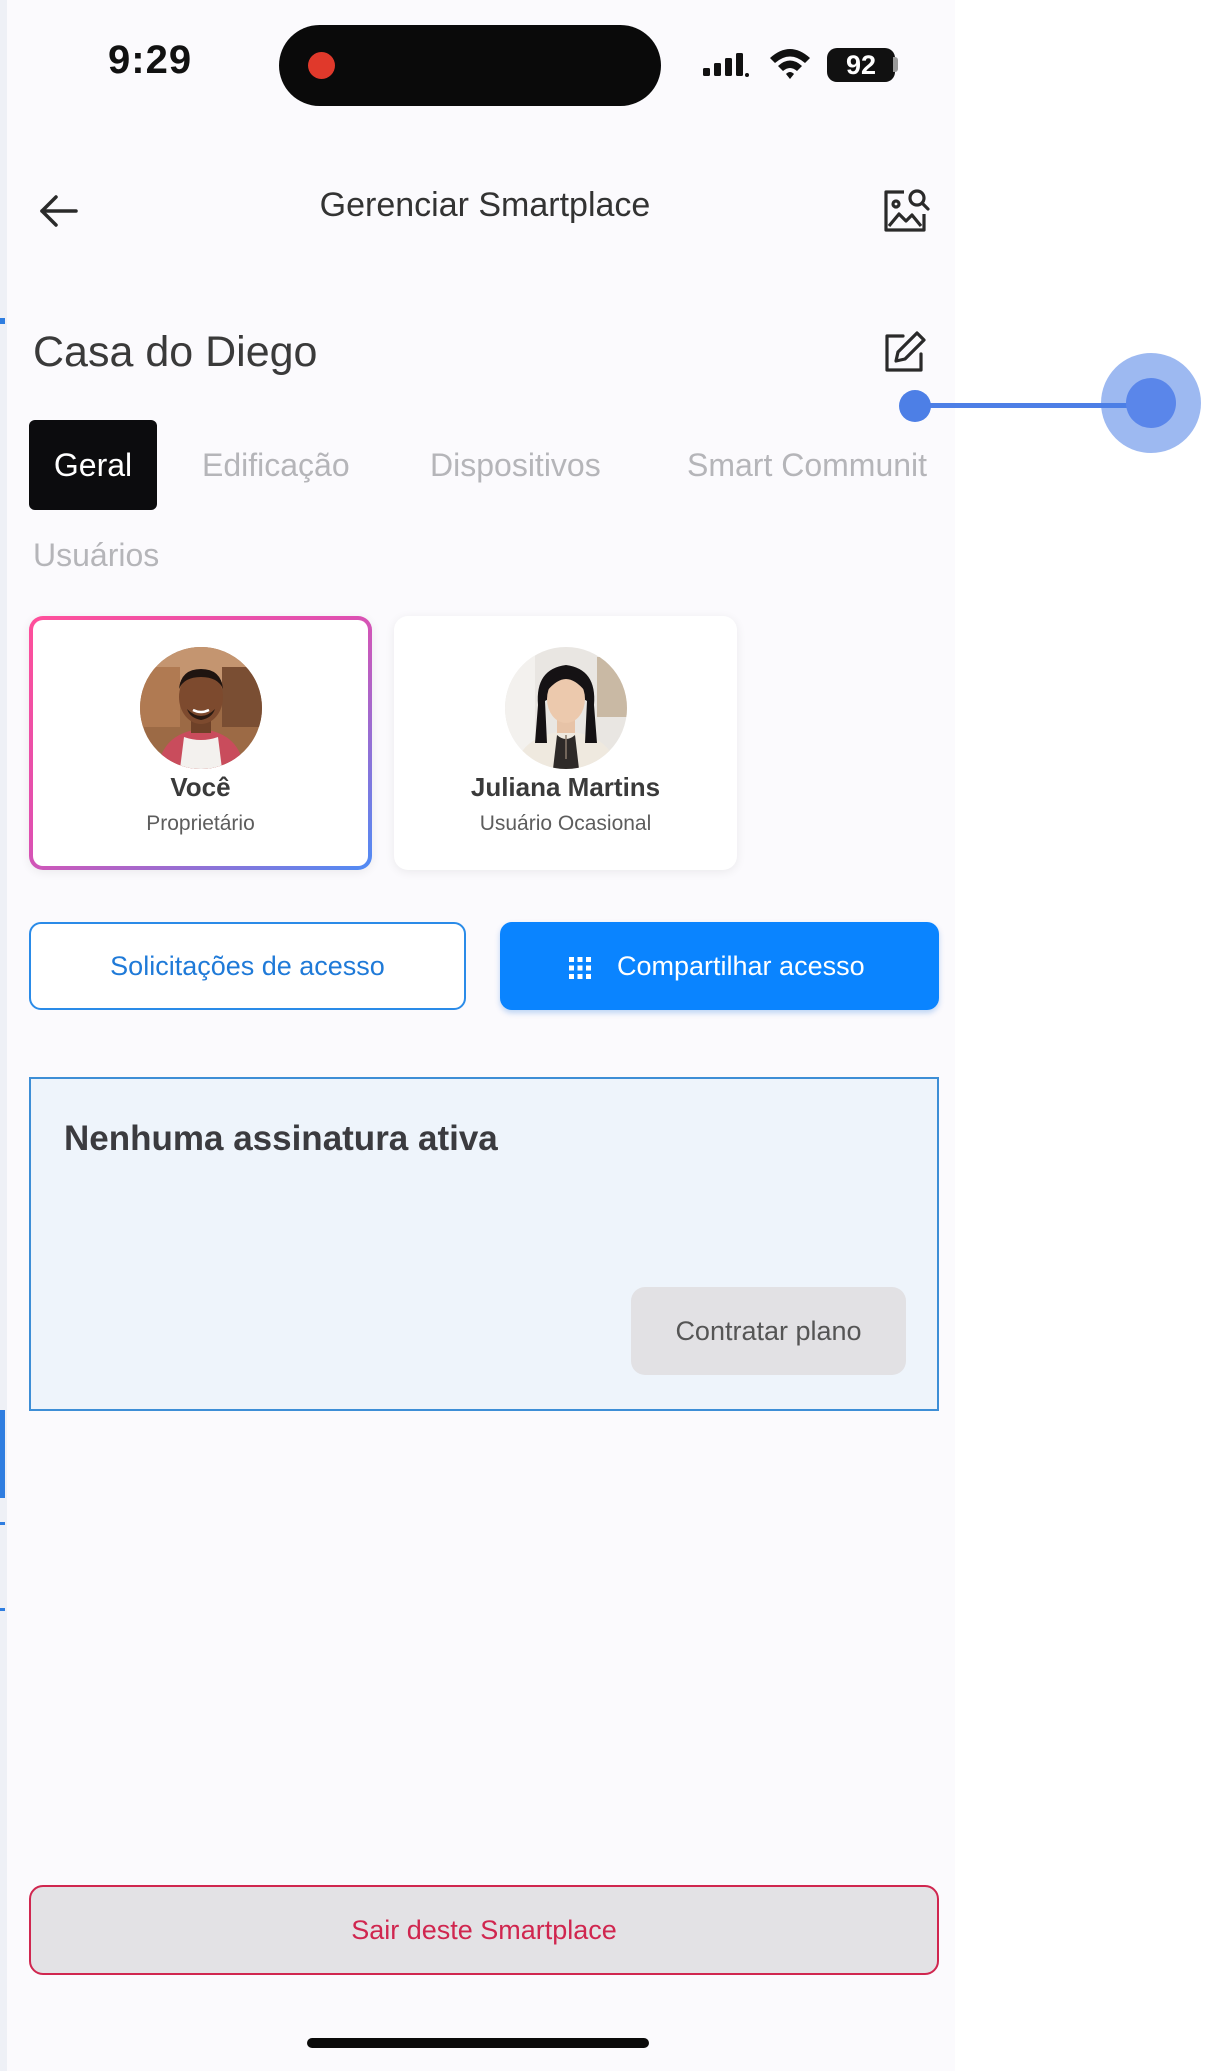 This screenshot has height=2071, width=1205. Describe the element at coordinates (565, 787) in the screenshot. I see `user-name: Juliana Martins` at that location.